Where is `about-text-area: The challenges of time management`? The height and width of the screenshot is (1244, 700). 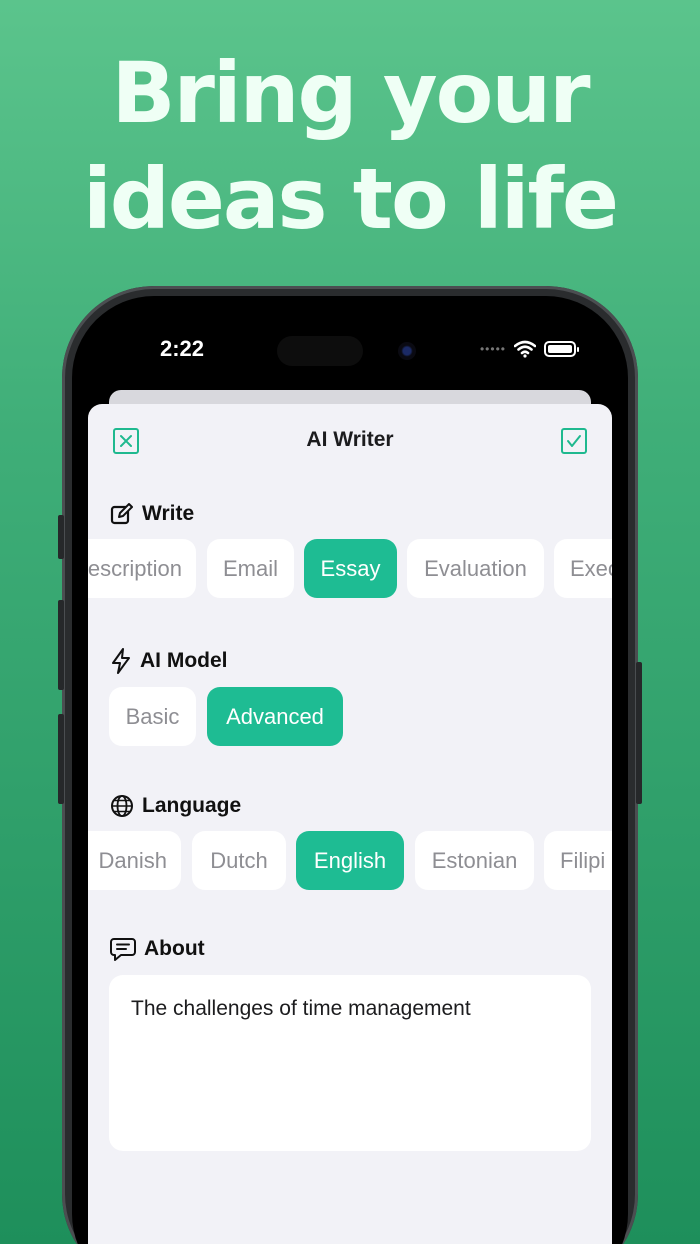
about-text-area: The challenges of time management is located at coordinates (350, 1063).